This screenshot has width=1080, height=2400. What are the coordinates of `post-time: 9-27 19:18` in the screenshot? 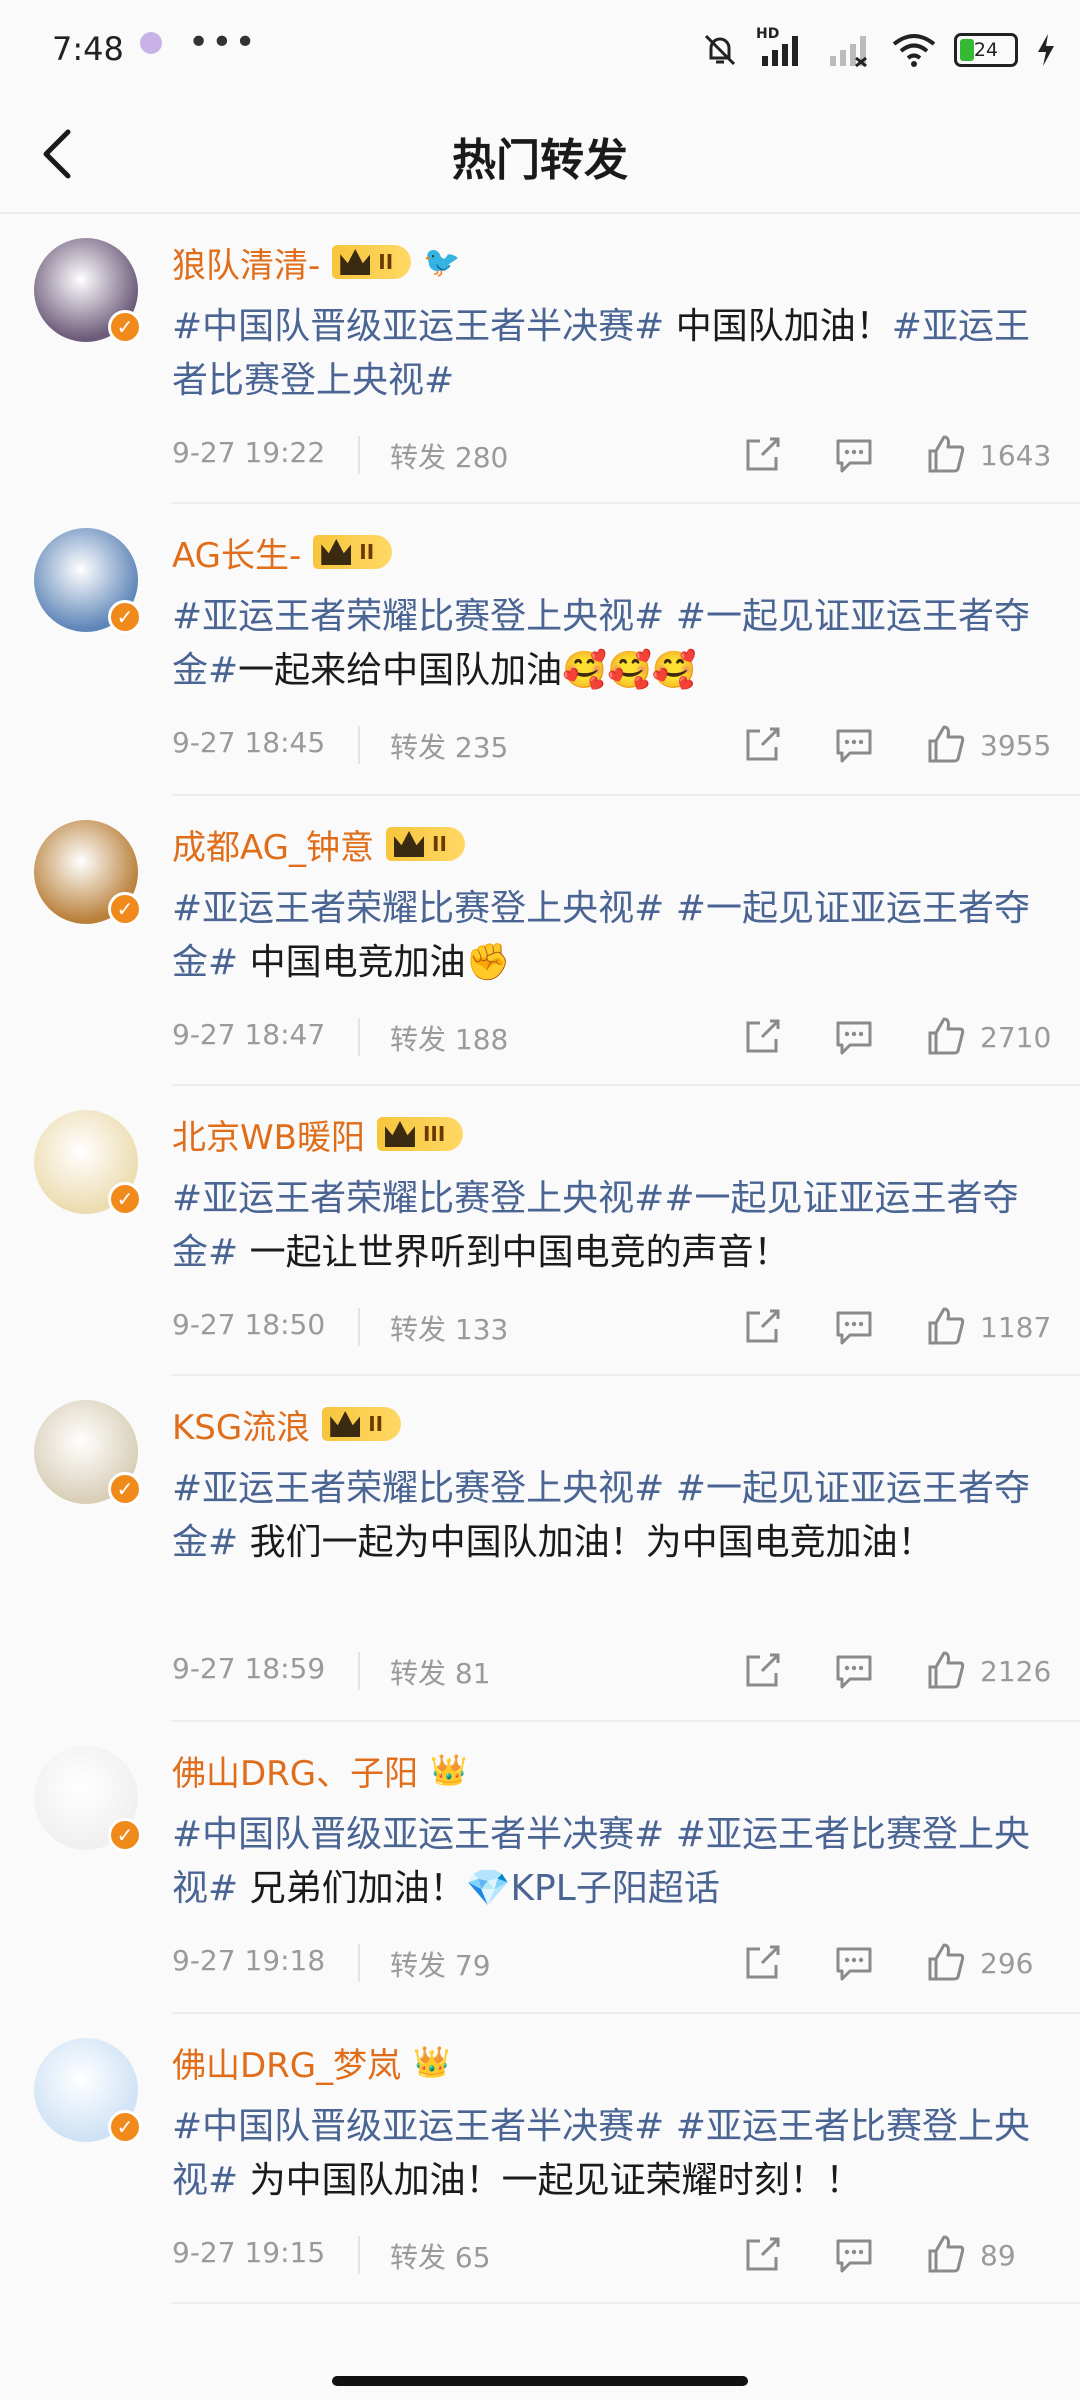 It's located at (249, 1960).